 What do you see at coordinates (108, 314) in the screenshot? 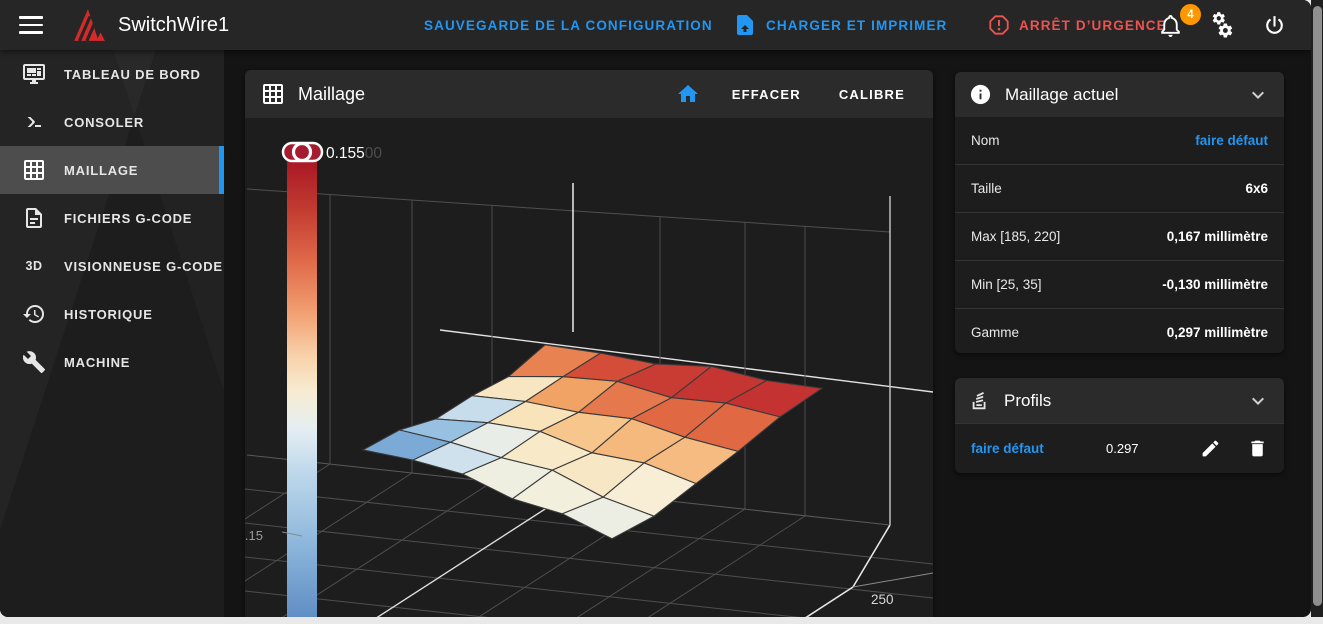
I see `sidebar-item-label: HISTORIQUE` at bounding box center [108, 314].